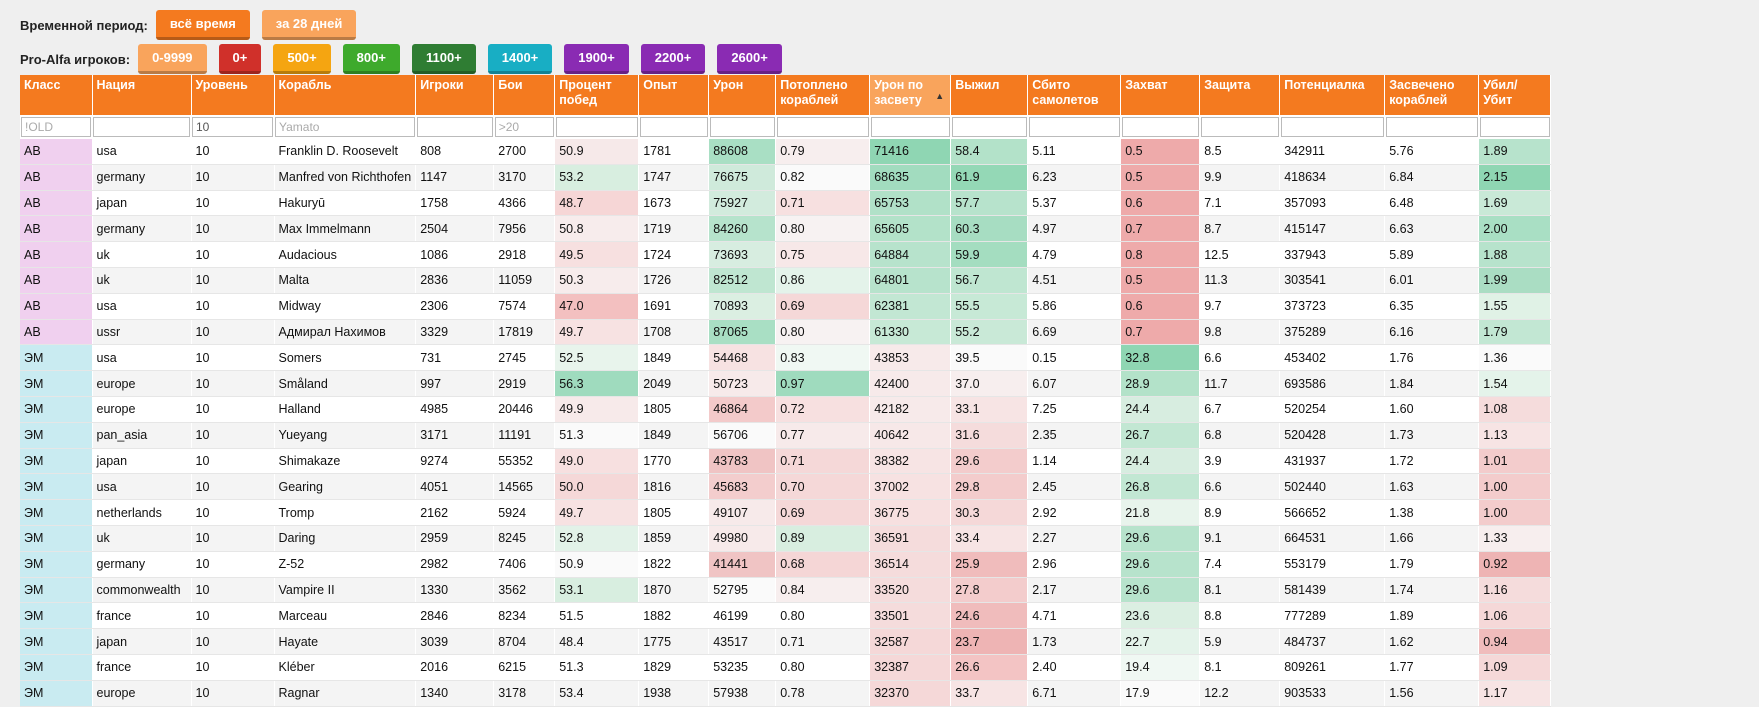  I want to click on table-cell: uk, so click(142, 280).